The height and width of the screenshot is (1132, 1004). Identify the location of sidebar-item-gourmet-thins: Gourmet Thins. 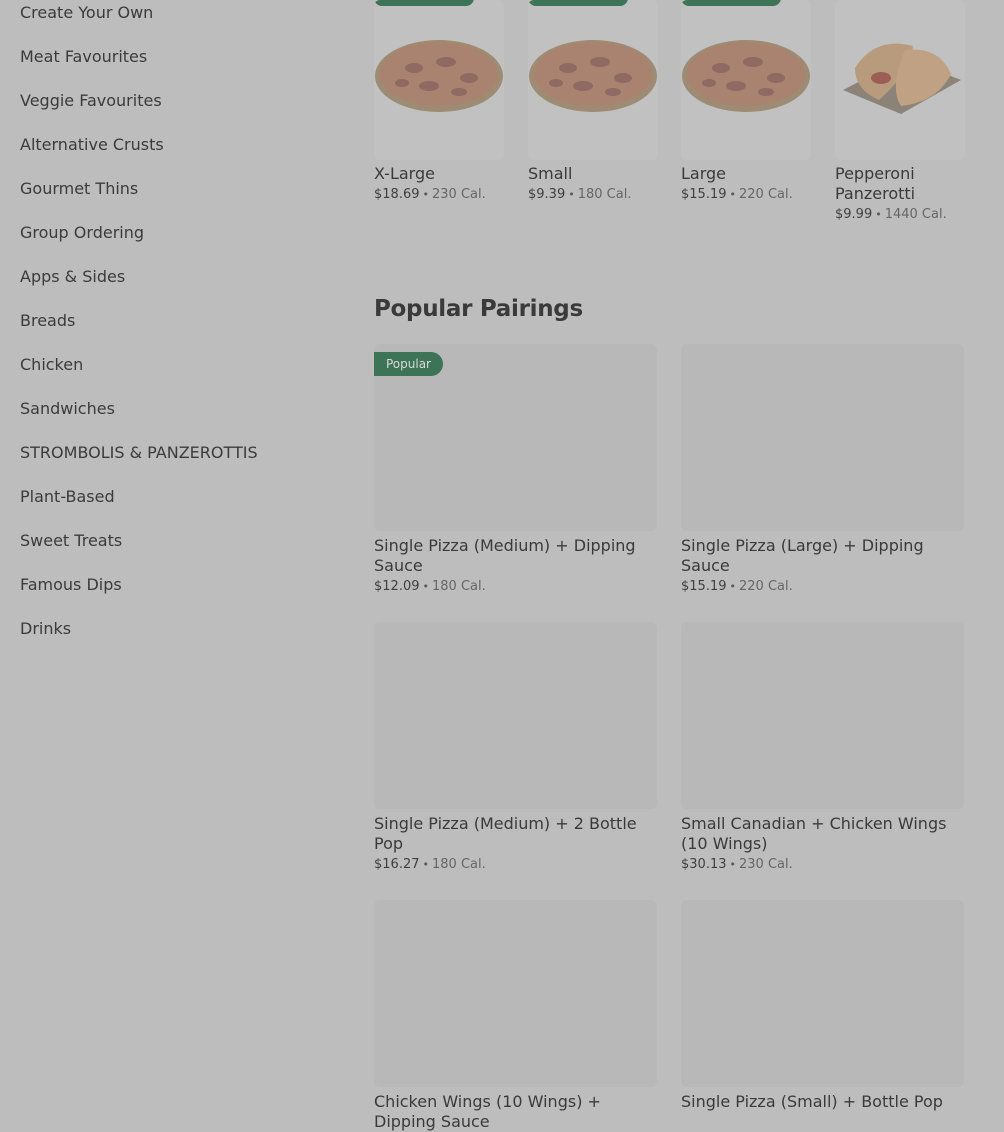
(79, 189).